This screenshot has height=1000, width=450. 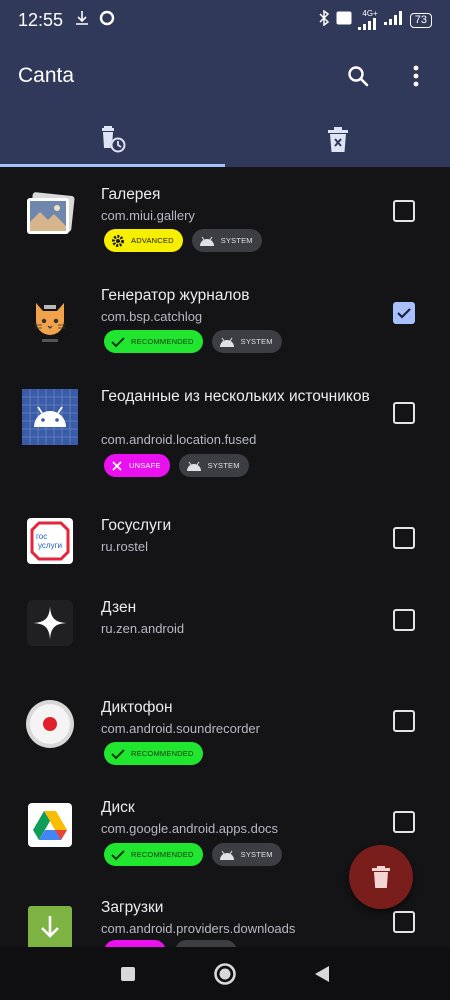 What do you see at coordinates (136, 525) in the screenshot?
I see `app-name: Госуслуги` at bounding box center [136, 525].